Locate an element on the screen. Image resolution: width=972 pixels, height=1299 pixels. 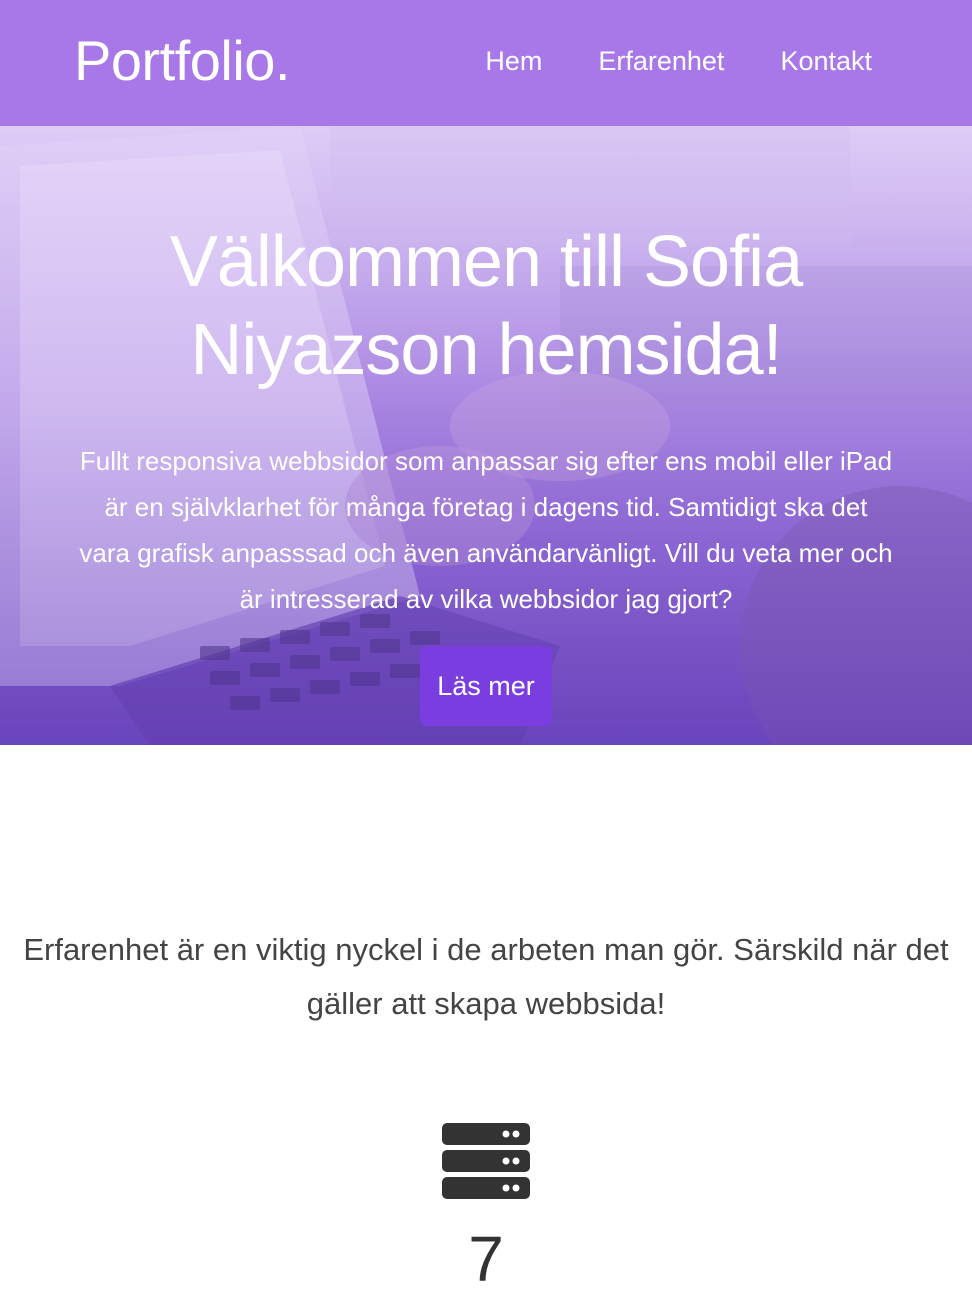
hero-title: Välkommen till Sofia Niyazson hemsida! is located at coordinates (486, 306).